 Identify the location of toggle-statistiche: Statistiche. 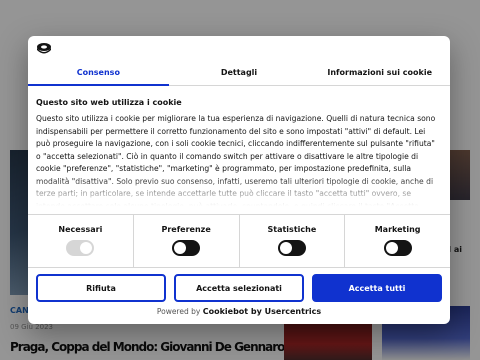
(293, 241).